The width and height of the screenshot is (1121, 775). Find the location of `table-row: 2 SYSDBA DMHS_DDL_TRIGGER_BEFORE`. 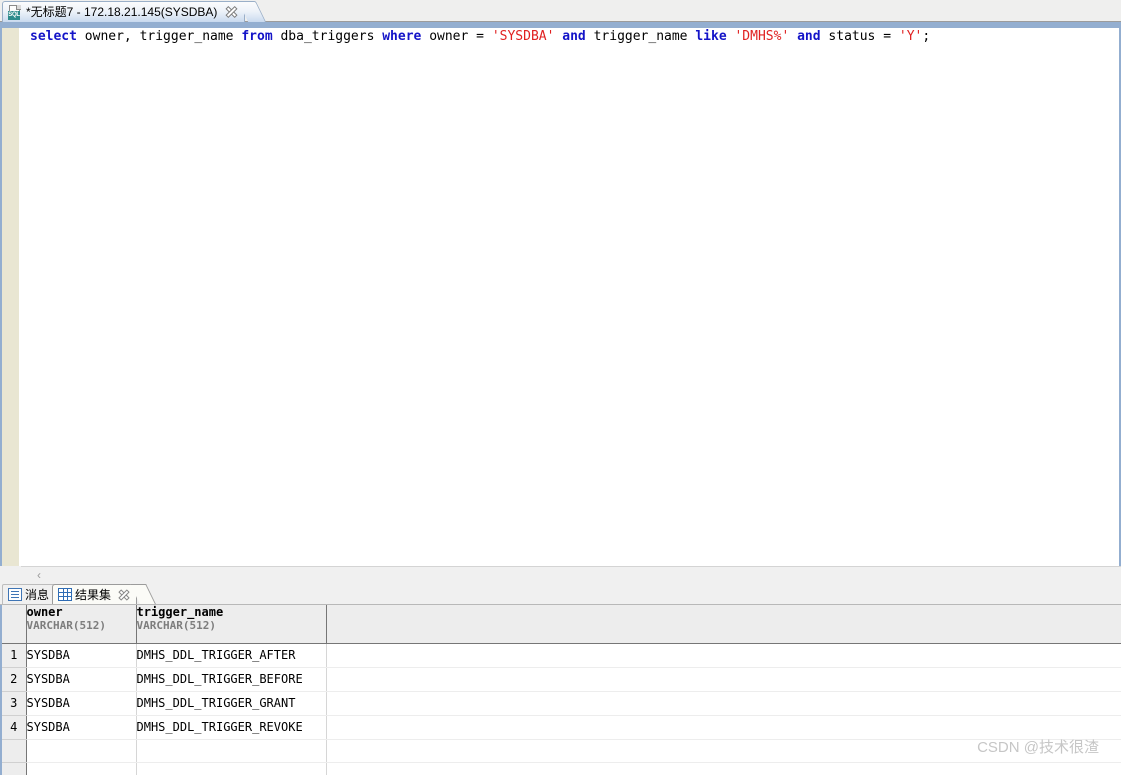

table-row: 2 SYSDBA DMHS_DDL_TRIGGER_BEFORE is located at coordinates (561, 679).